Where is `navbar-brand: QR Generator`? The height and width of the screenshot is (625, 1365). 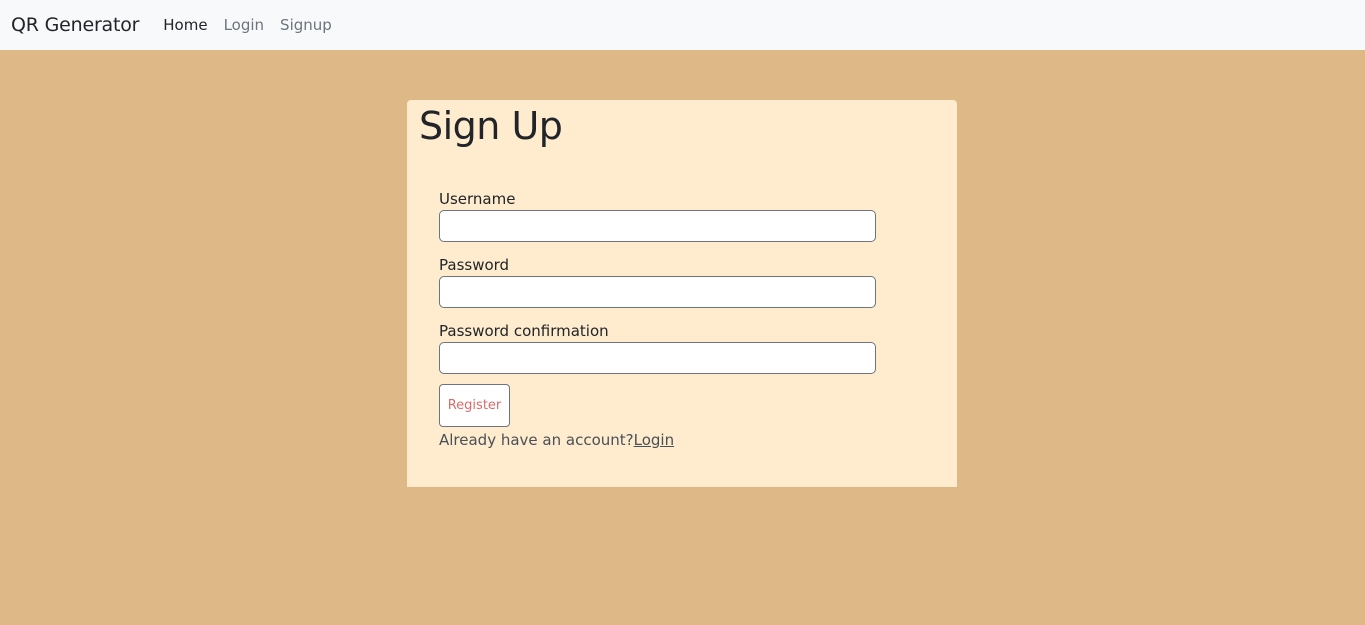 navbar-brand: QR Generator is located at coordinates (75, 25).